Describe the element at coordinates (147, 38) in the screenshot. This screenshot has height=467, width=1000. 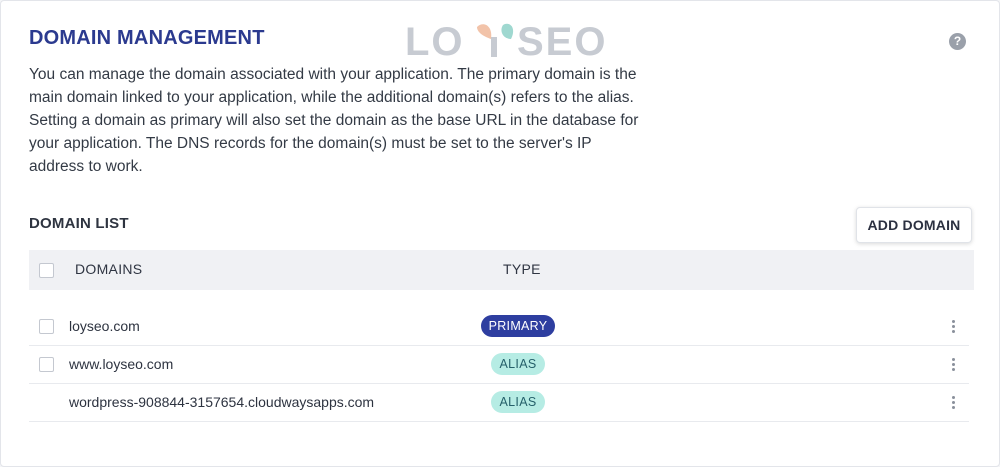
I see `page-title: DOMAIN MANAGEMENT` at that location.